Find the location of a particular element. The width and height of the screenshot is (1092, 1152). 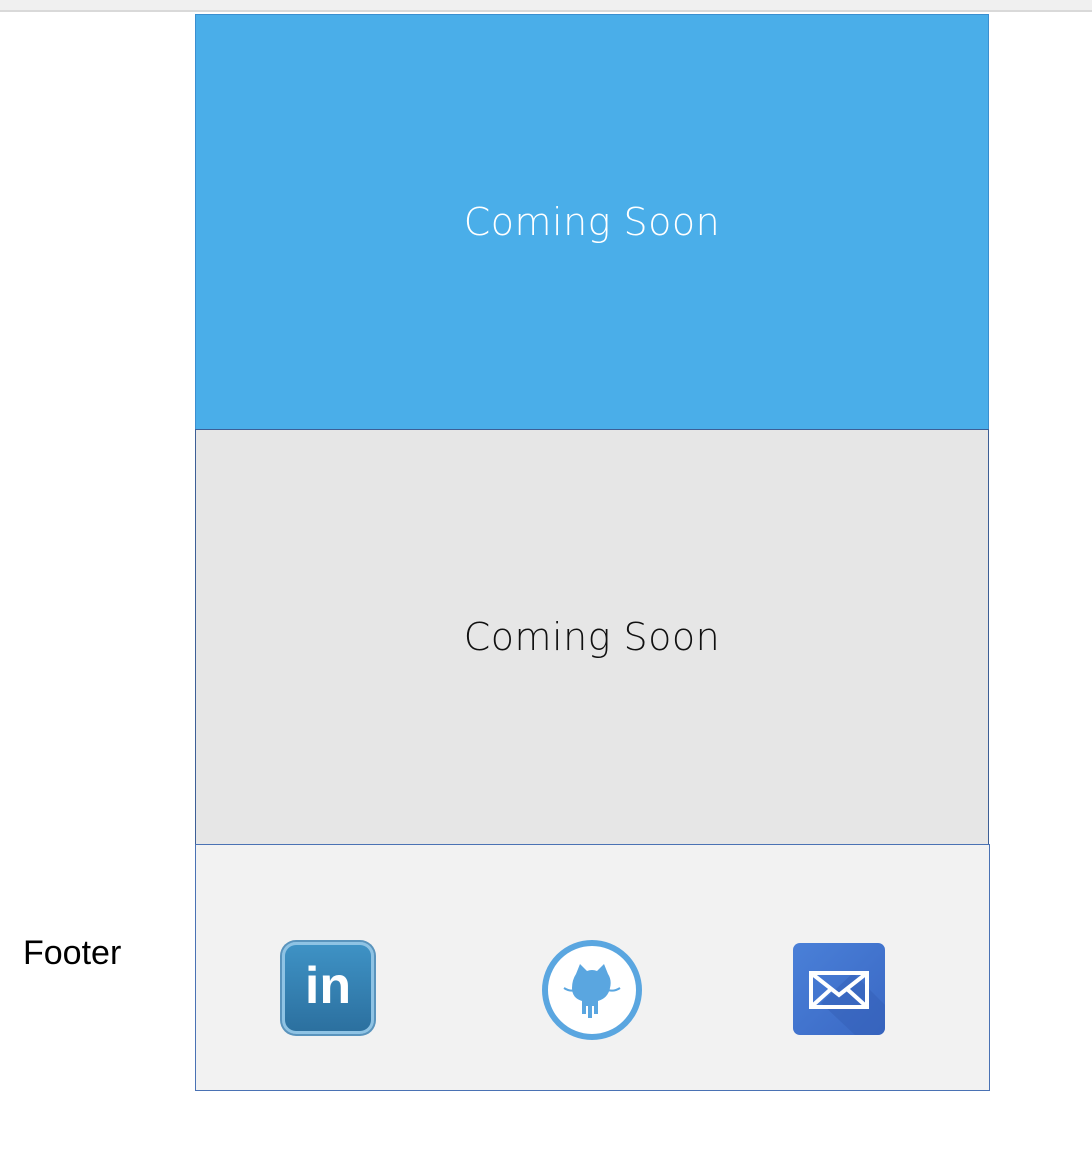

linkedin-glyph: in is located at coordinates (328, 986).